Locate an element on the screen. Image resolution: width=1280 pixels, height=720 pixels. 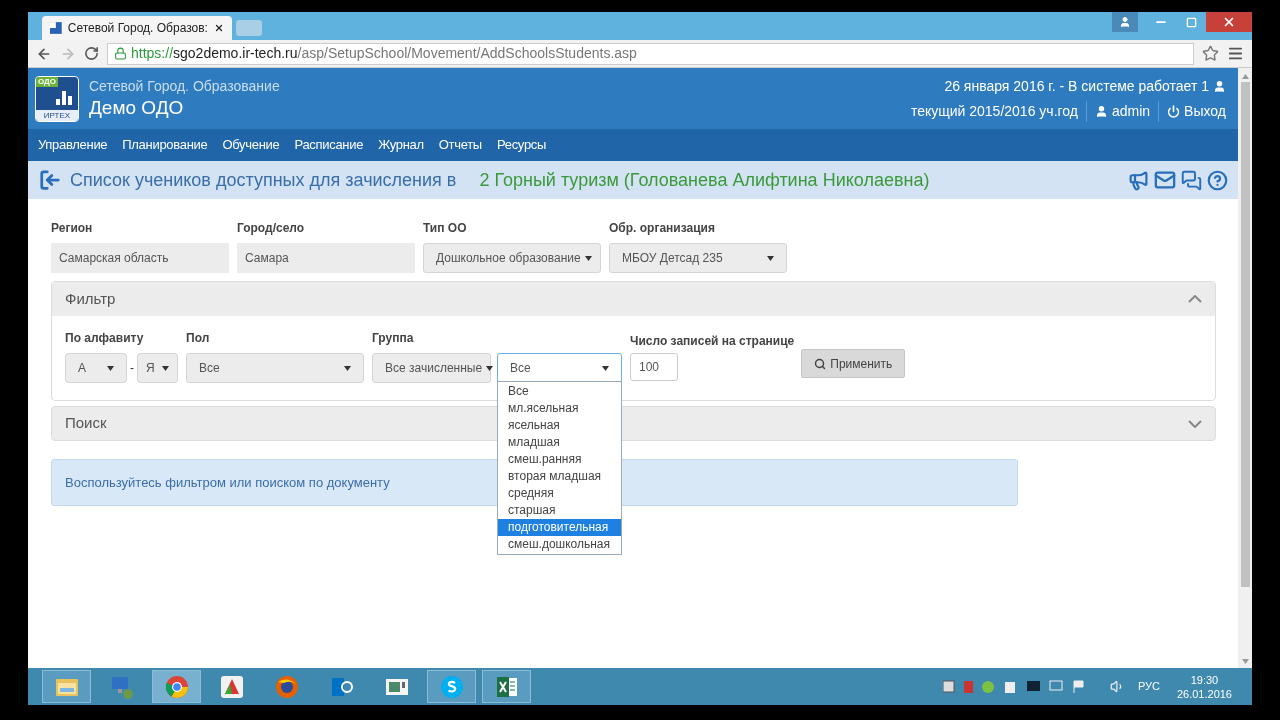
field-label: Город/село is located at coordinates (271, 228).